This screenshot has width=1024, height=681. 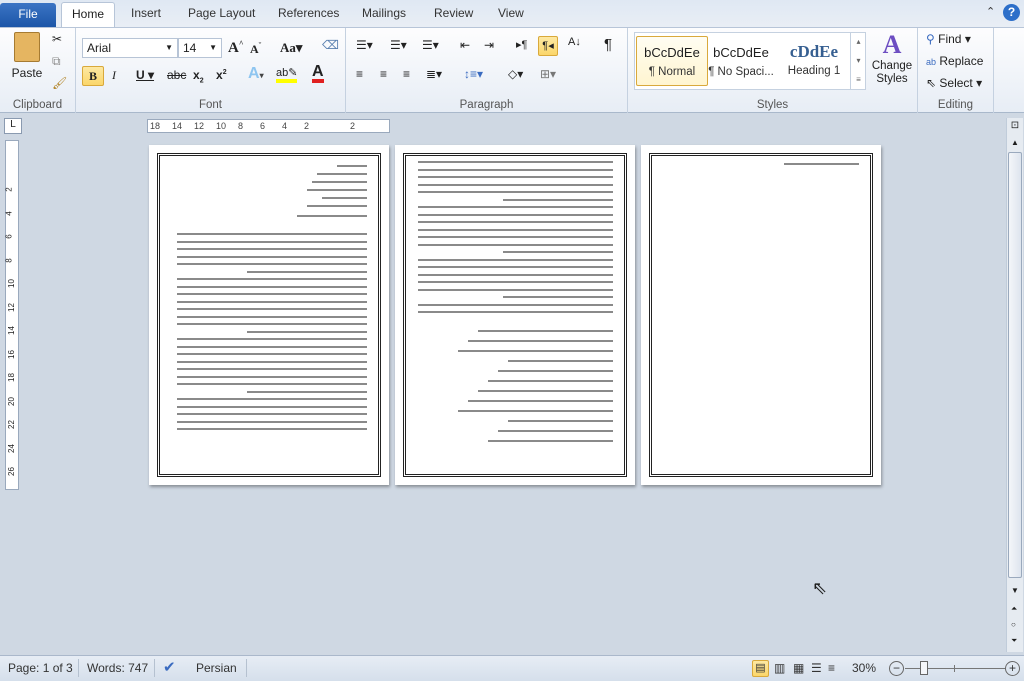 I want to click on editing-label: Editing, so click(x=955, y=105).